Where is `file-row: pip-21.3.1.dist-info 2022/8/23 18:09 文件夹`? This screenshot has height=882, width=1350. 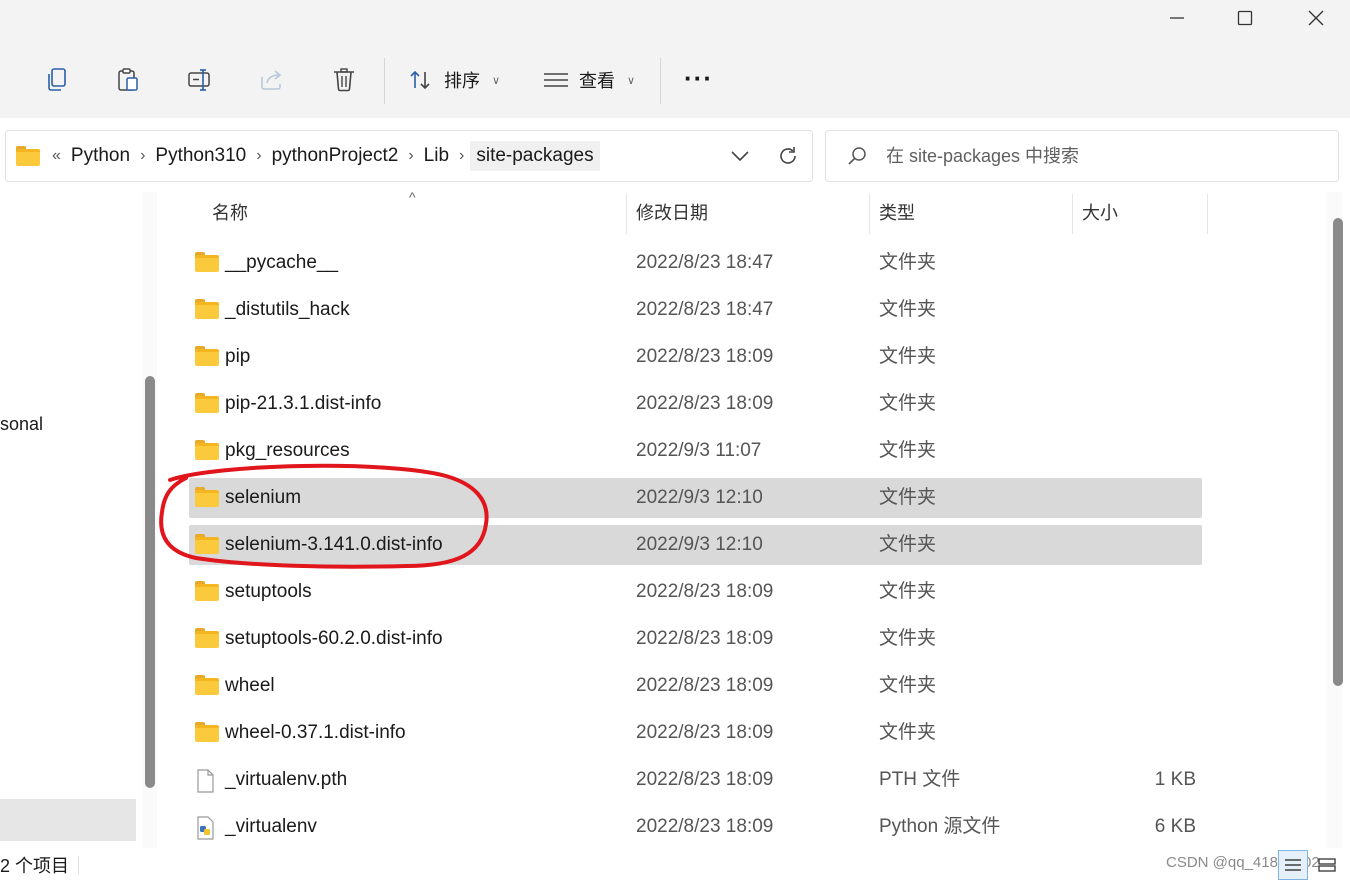 file-row: pip-21.3.1.dist-info 2022/8/23 18:09 文件夹 is located at coordinates (695, 404).